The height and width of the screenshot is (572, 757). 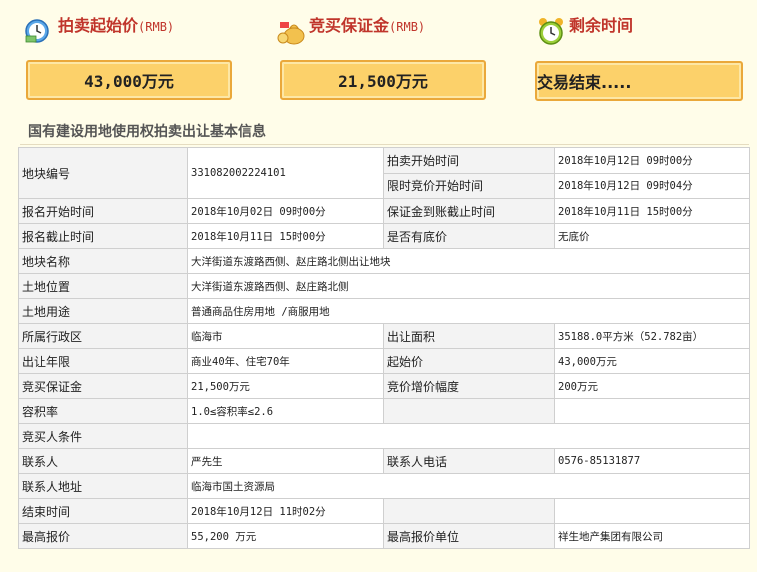 I want to click on deposit-deadline-label: 保证金到账截止时间, so click(x=469, y=211).